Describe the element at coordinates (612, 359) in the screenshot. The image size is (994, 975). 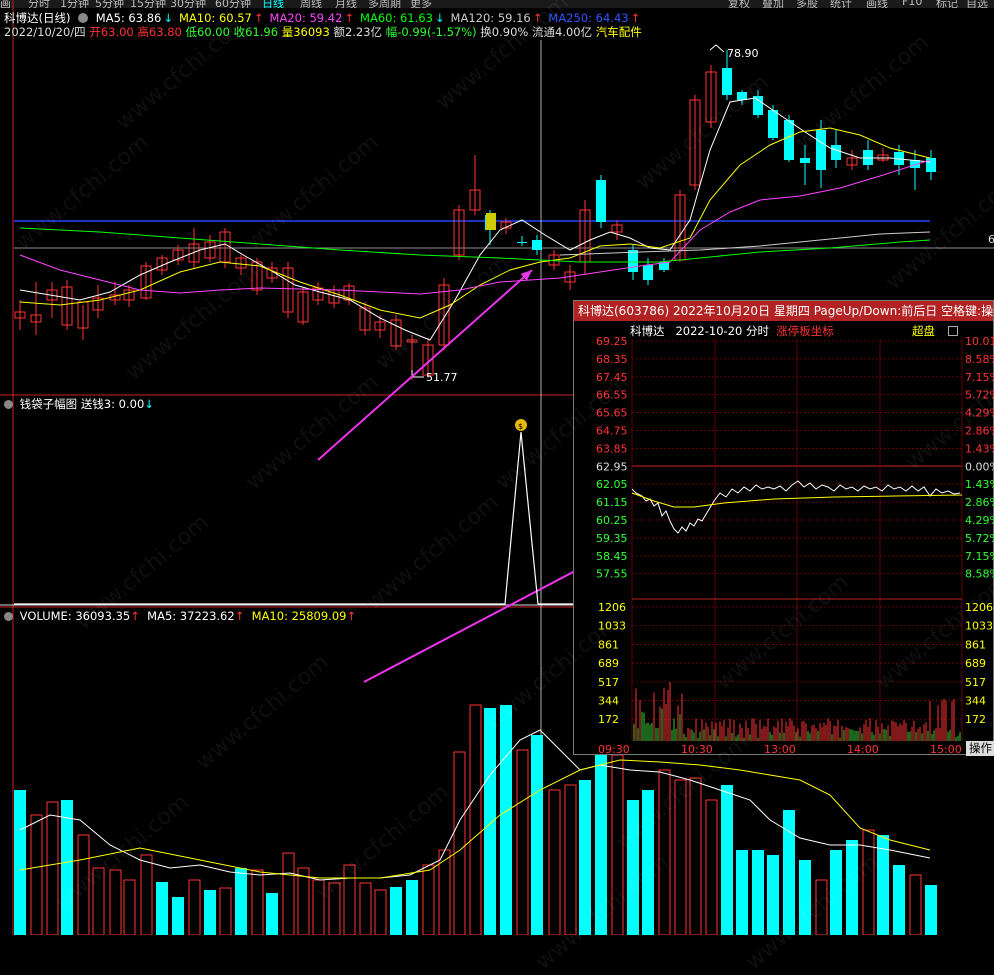
I see `popup-price-label: 68.35` at that location.